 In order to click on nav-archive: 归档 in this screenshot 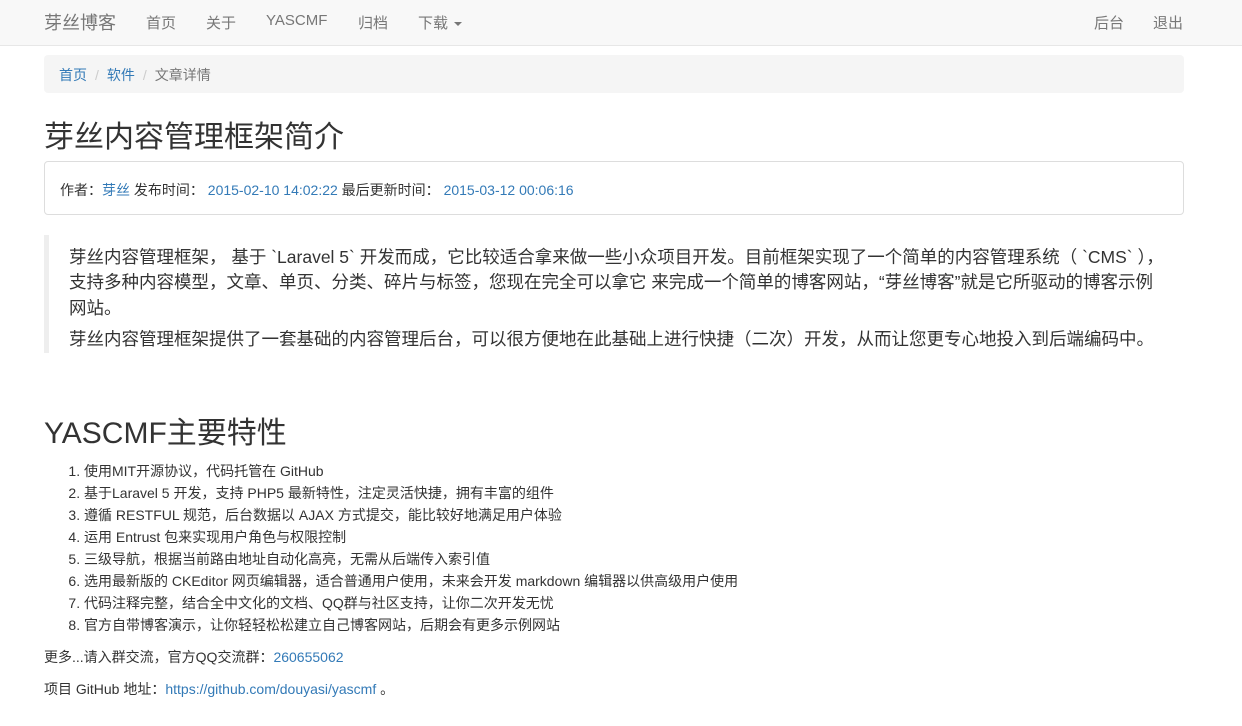, I will do `click(373, 22)`.